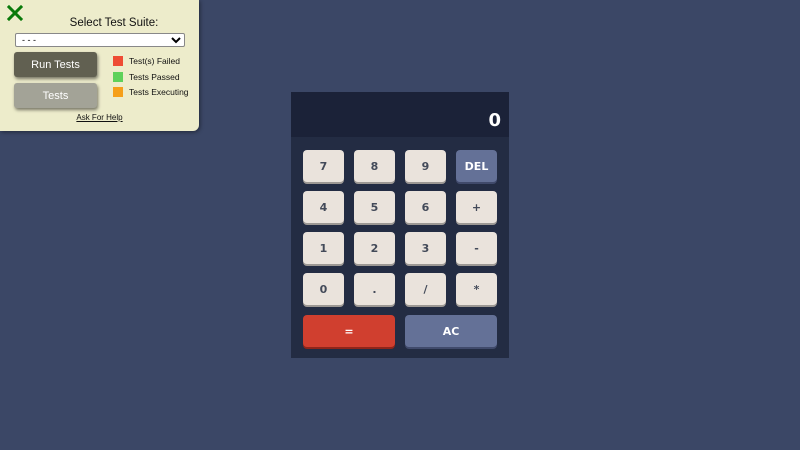  I want to click on run-tests-button: Run Tests, so click(55, 64).